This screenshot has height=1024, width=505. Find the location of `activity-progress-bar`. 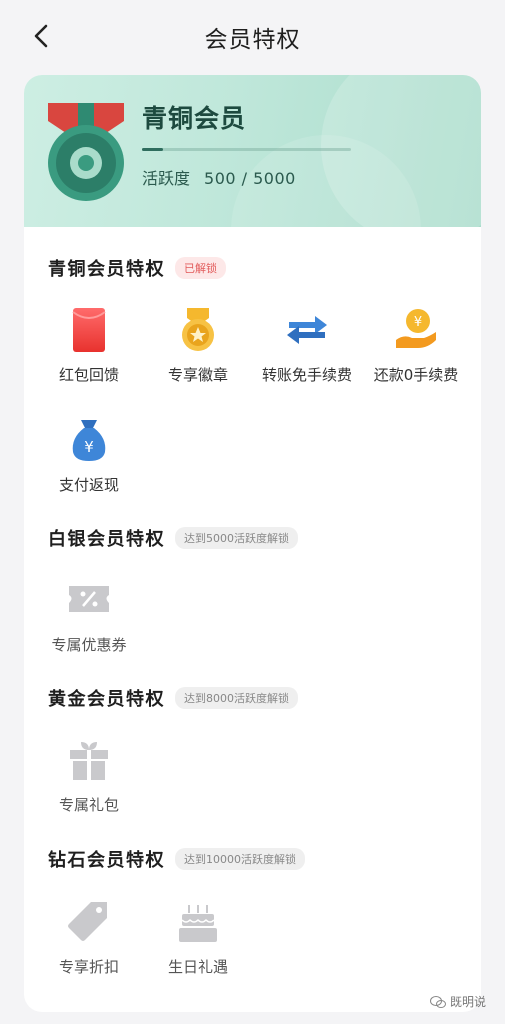

activity-progress-bar is located at coordinates (246, 149).